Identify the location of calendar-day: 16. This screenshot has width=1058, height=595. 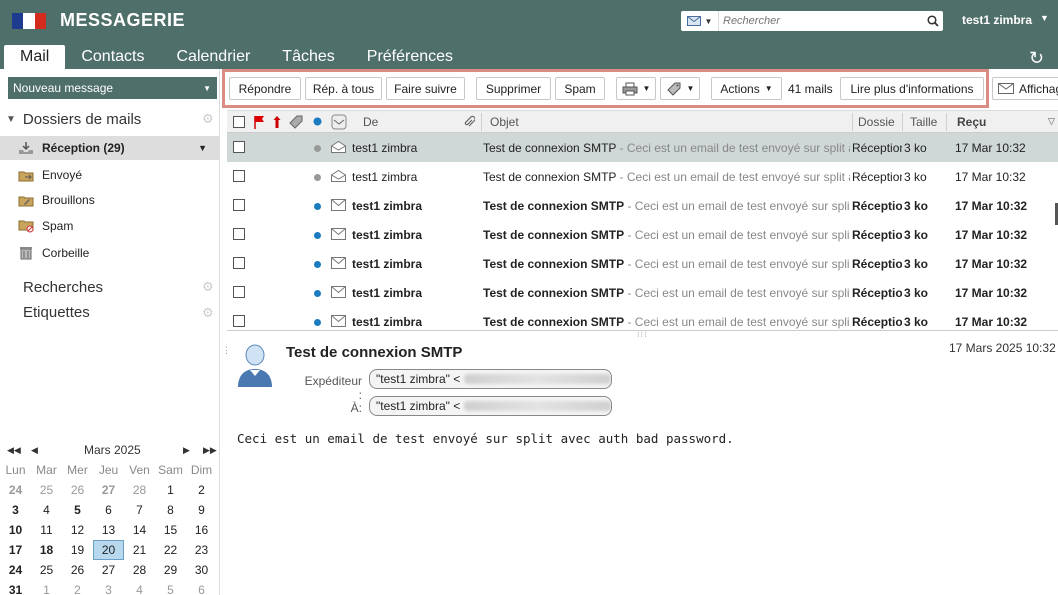
(201, 530).